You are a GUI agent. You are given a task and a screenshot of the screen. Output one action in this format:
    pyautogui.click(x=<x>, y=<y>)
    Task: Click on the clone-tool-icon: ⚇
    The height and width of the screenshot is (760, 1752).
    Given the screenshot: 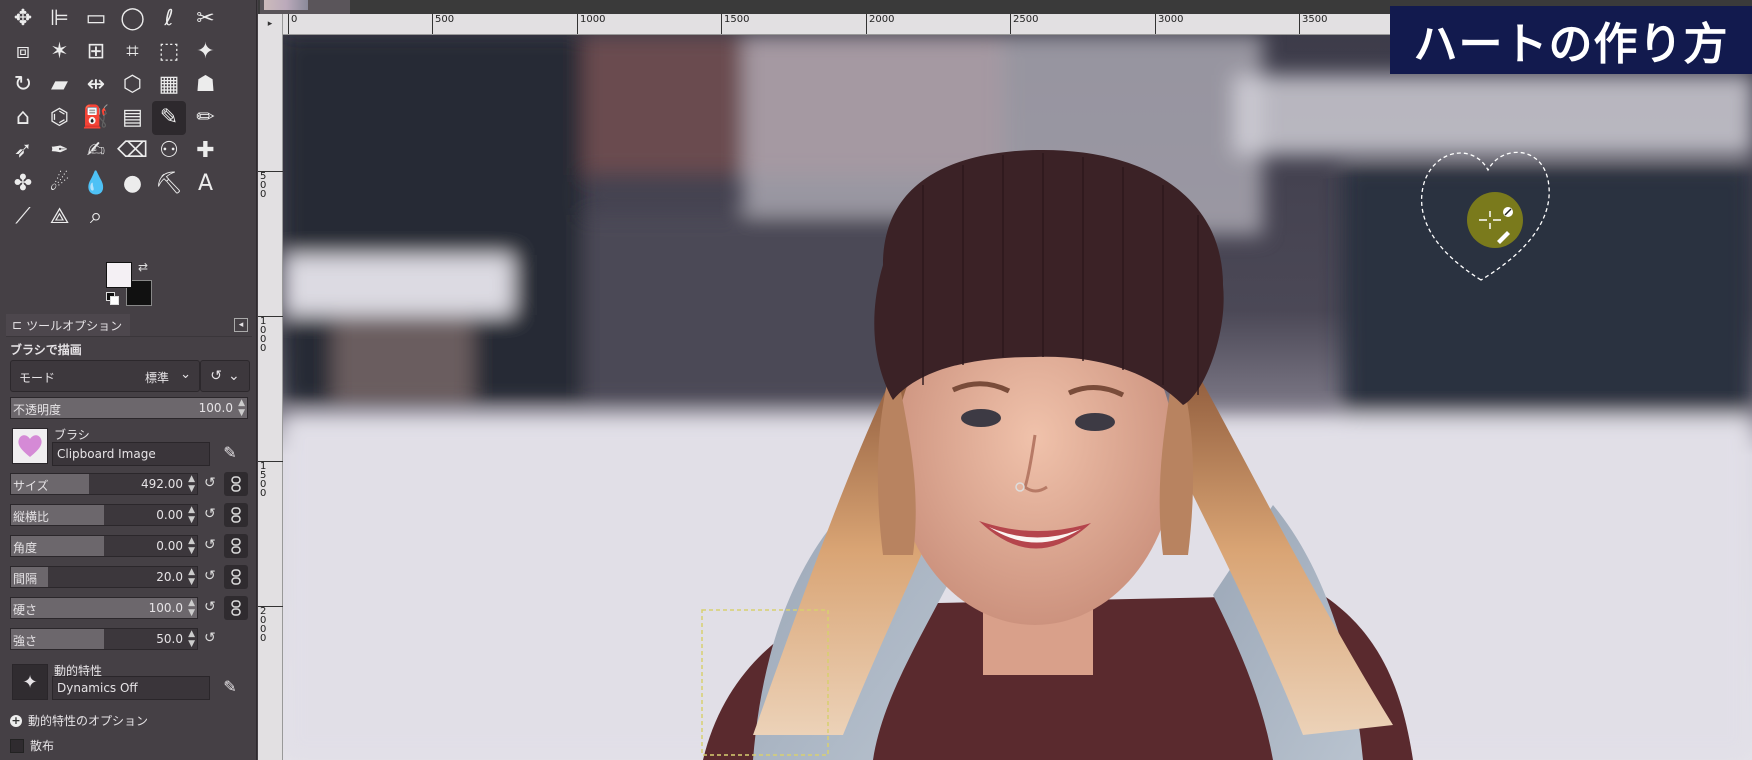 What is the action you would take?
    pyautogui.click(x=169, y=151)
    